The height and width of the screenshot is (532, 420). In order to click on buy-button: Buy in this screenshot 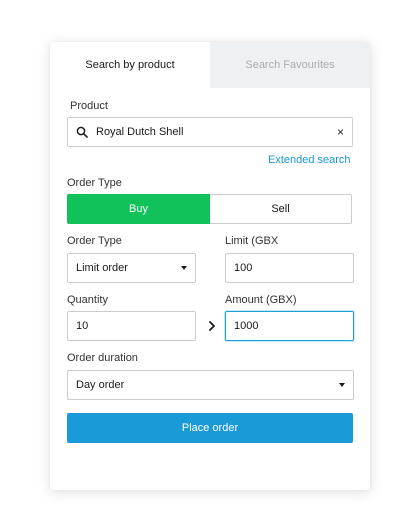, I will do `click(138, 209)`.